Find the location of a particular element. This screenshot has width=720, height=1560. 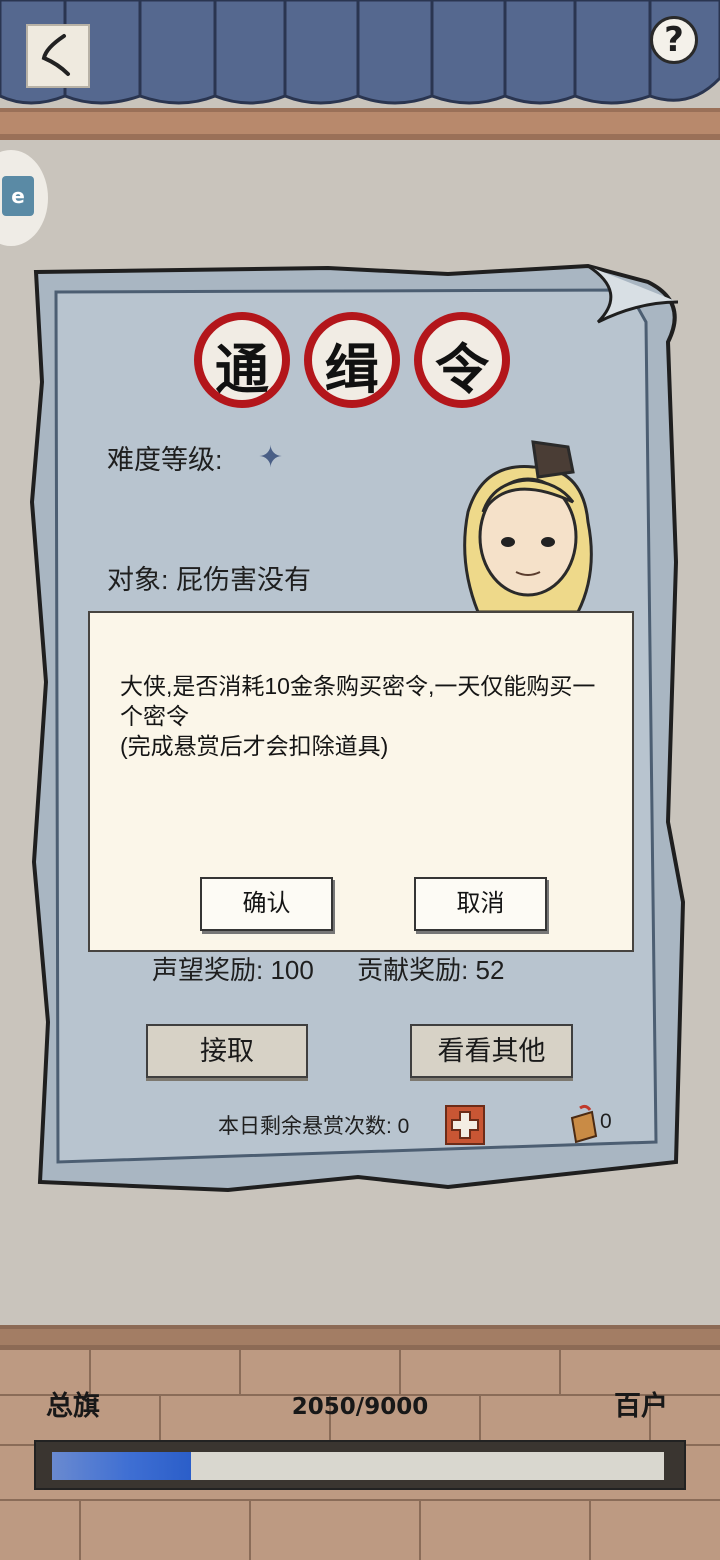

side-tab-icon: e is located at coordinates (18, 196).